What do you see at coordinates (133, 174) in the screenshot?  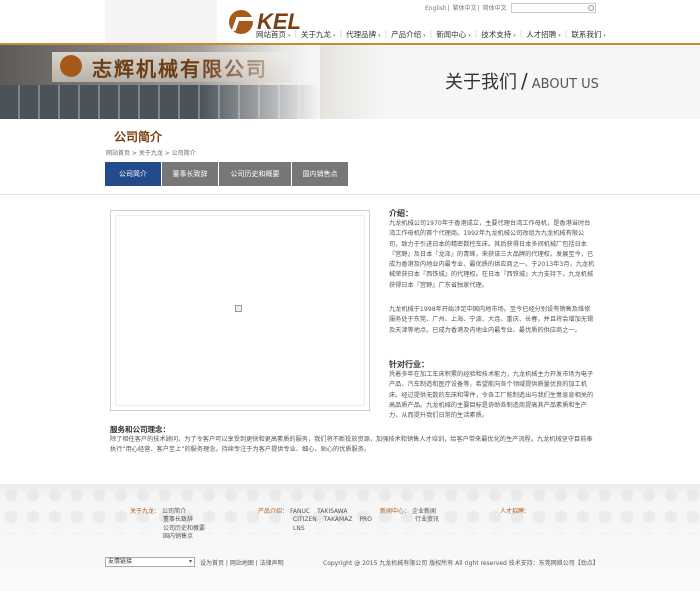 I see `tab-company-profile: 公司简介` at bounding box center [133, 174].